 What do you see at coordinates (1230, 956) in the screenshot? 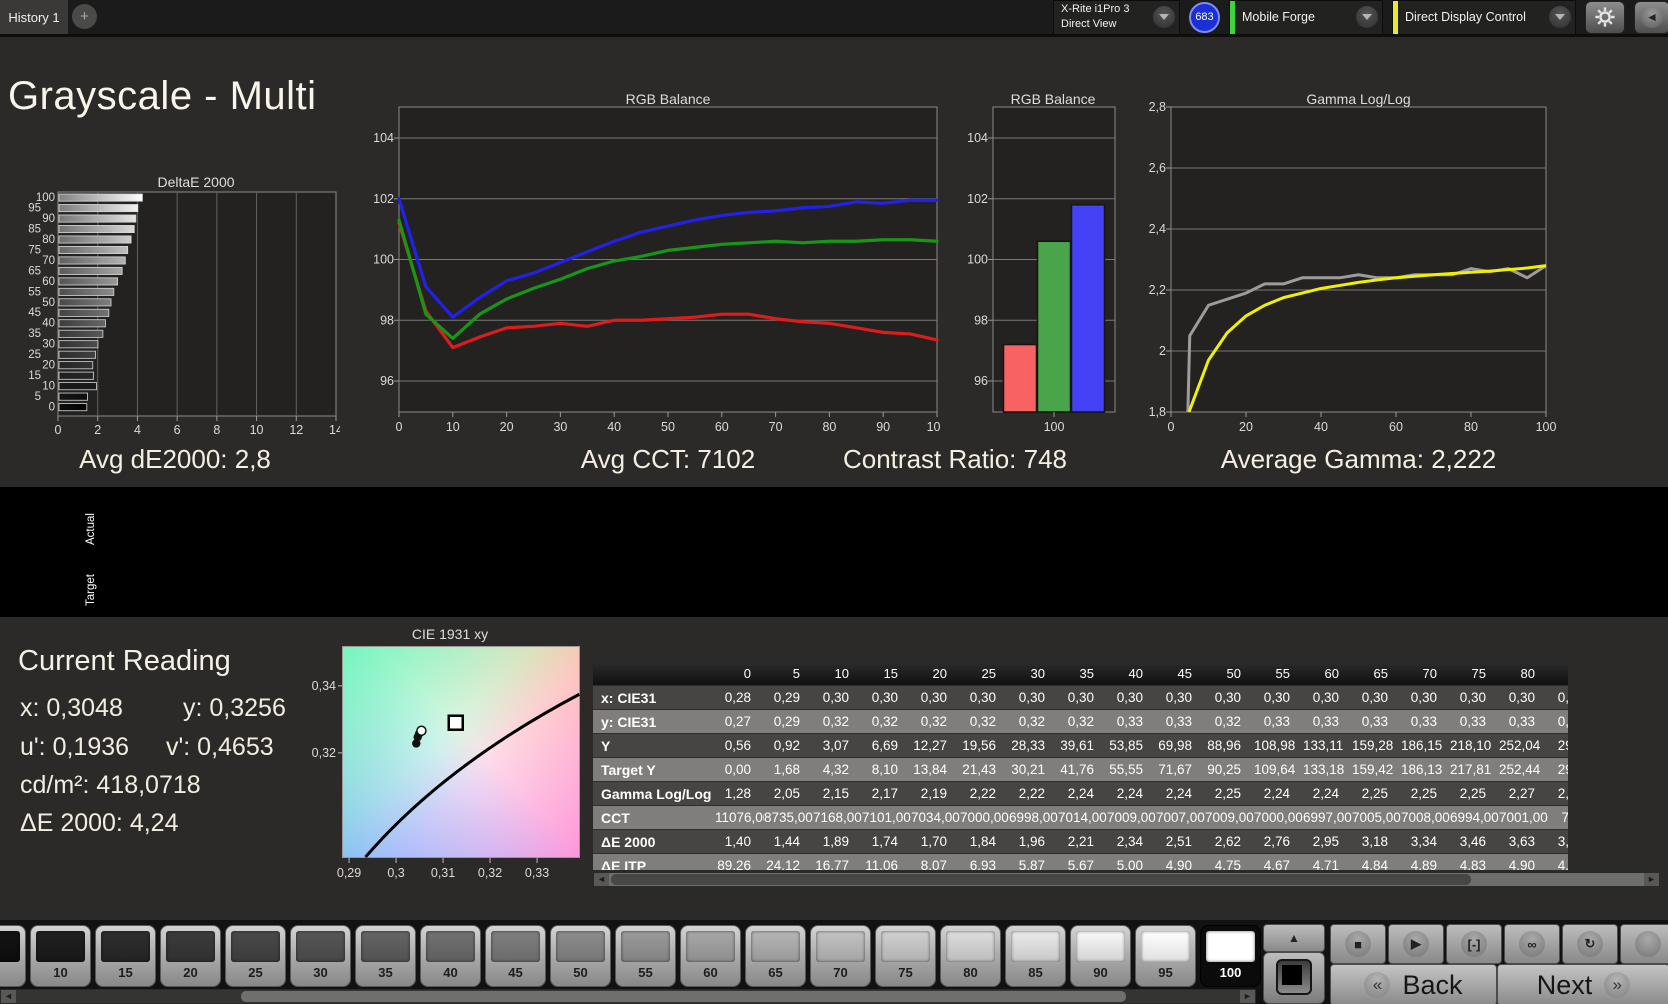
I see `level-button-100: 100` at bounding box center [1230, 956].